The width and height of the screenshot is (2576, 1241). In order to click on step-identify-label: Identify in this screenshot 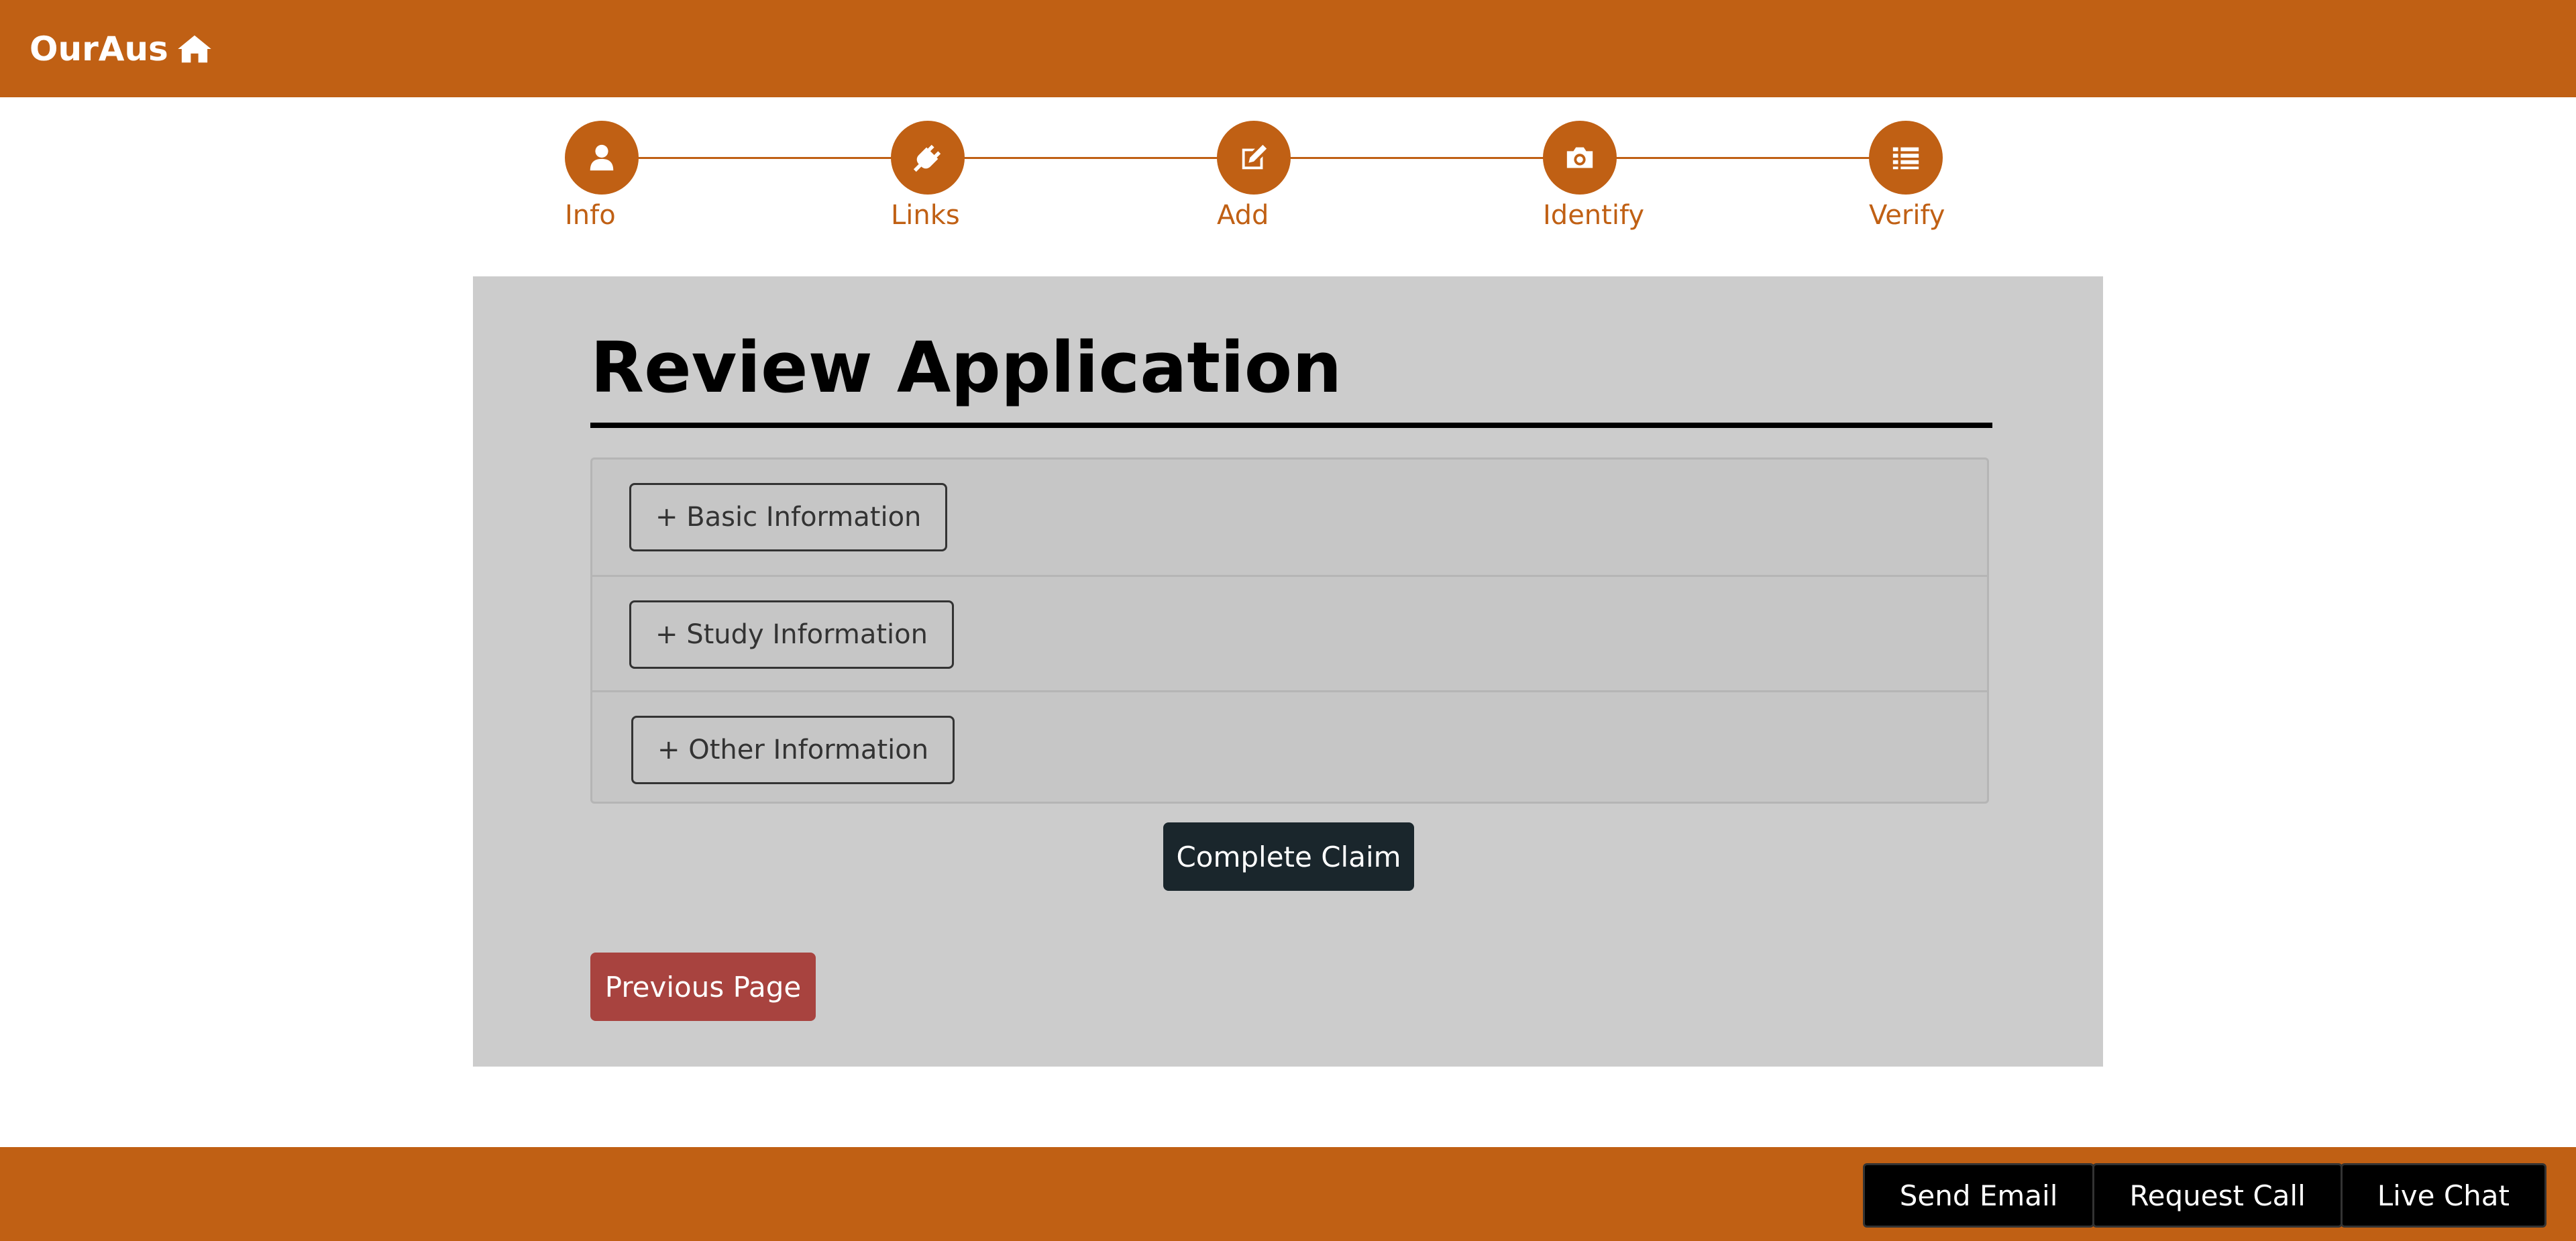, I will do `click(1593, 215)`.